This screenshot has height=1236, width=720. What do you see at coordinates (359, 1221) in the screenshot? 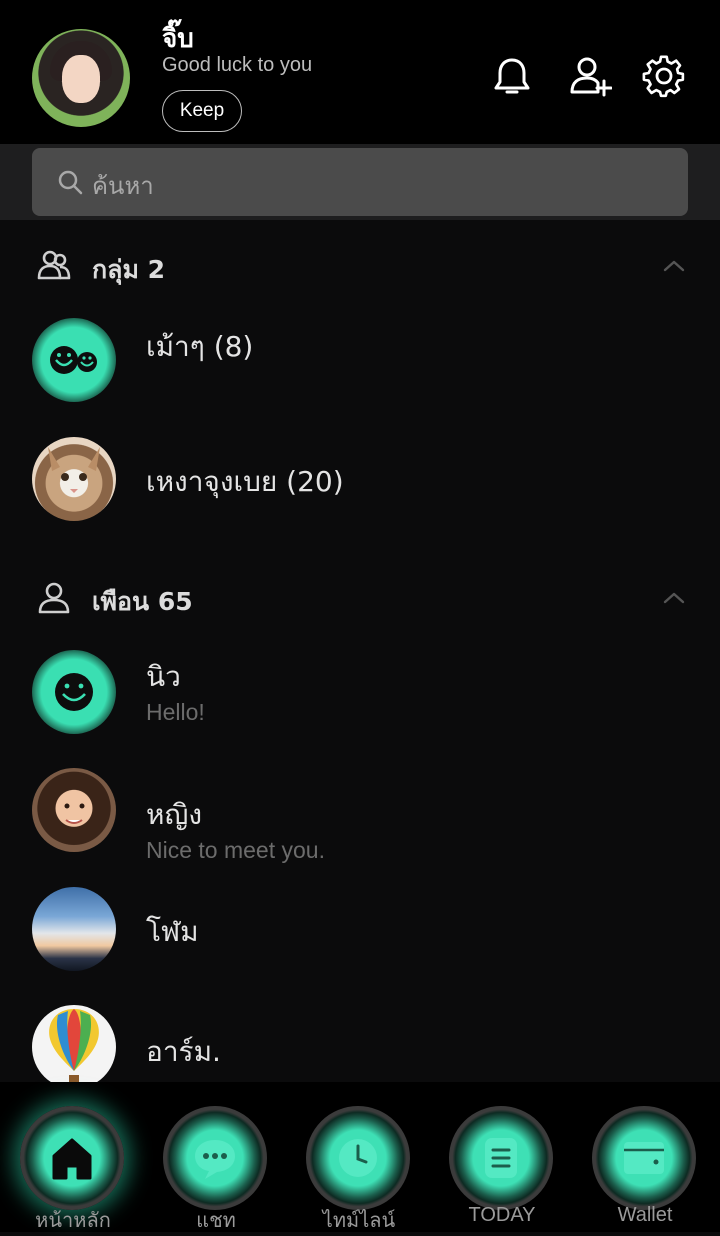
I see `nav-timeline-label: ไทม์ไลน์` at bounding box center [359, 1221].